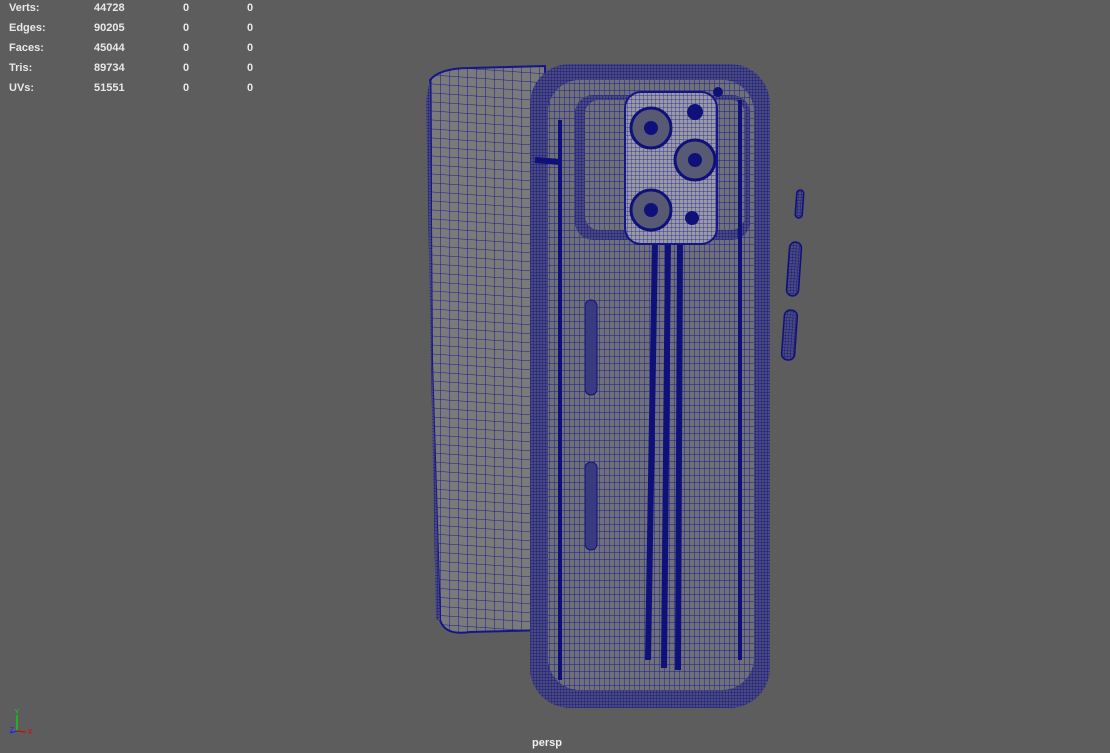  Describe the element at coordinates (792, 275) in the screenshot. I see `side-buttons-mesh` at that location.